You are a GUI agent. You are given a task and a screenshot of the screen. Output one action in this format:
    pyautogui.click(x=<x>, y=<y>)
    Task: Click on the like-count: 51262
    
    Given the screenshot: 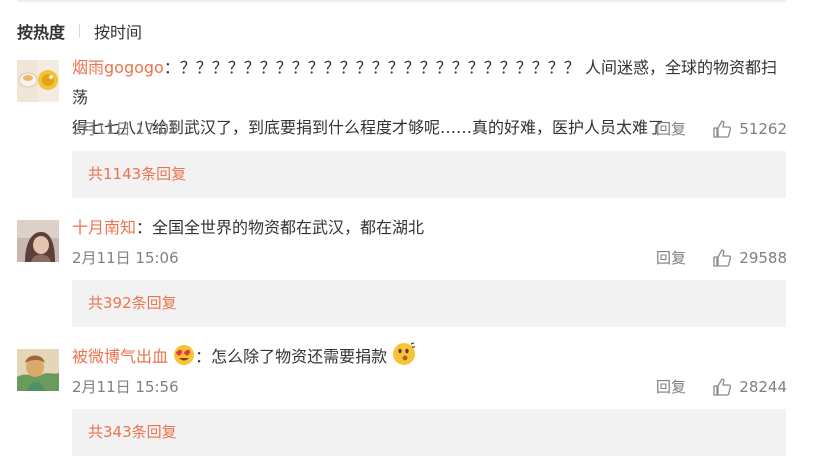 What is the action you would take?
    pyautogui.click(x=763, y=129)
    